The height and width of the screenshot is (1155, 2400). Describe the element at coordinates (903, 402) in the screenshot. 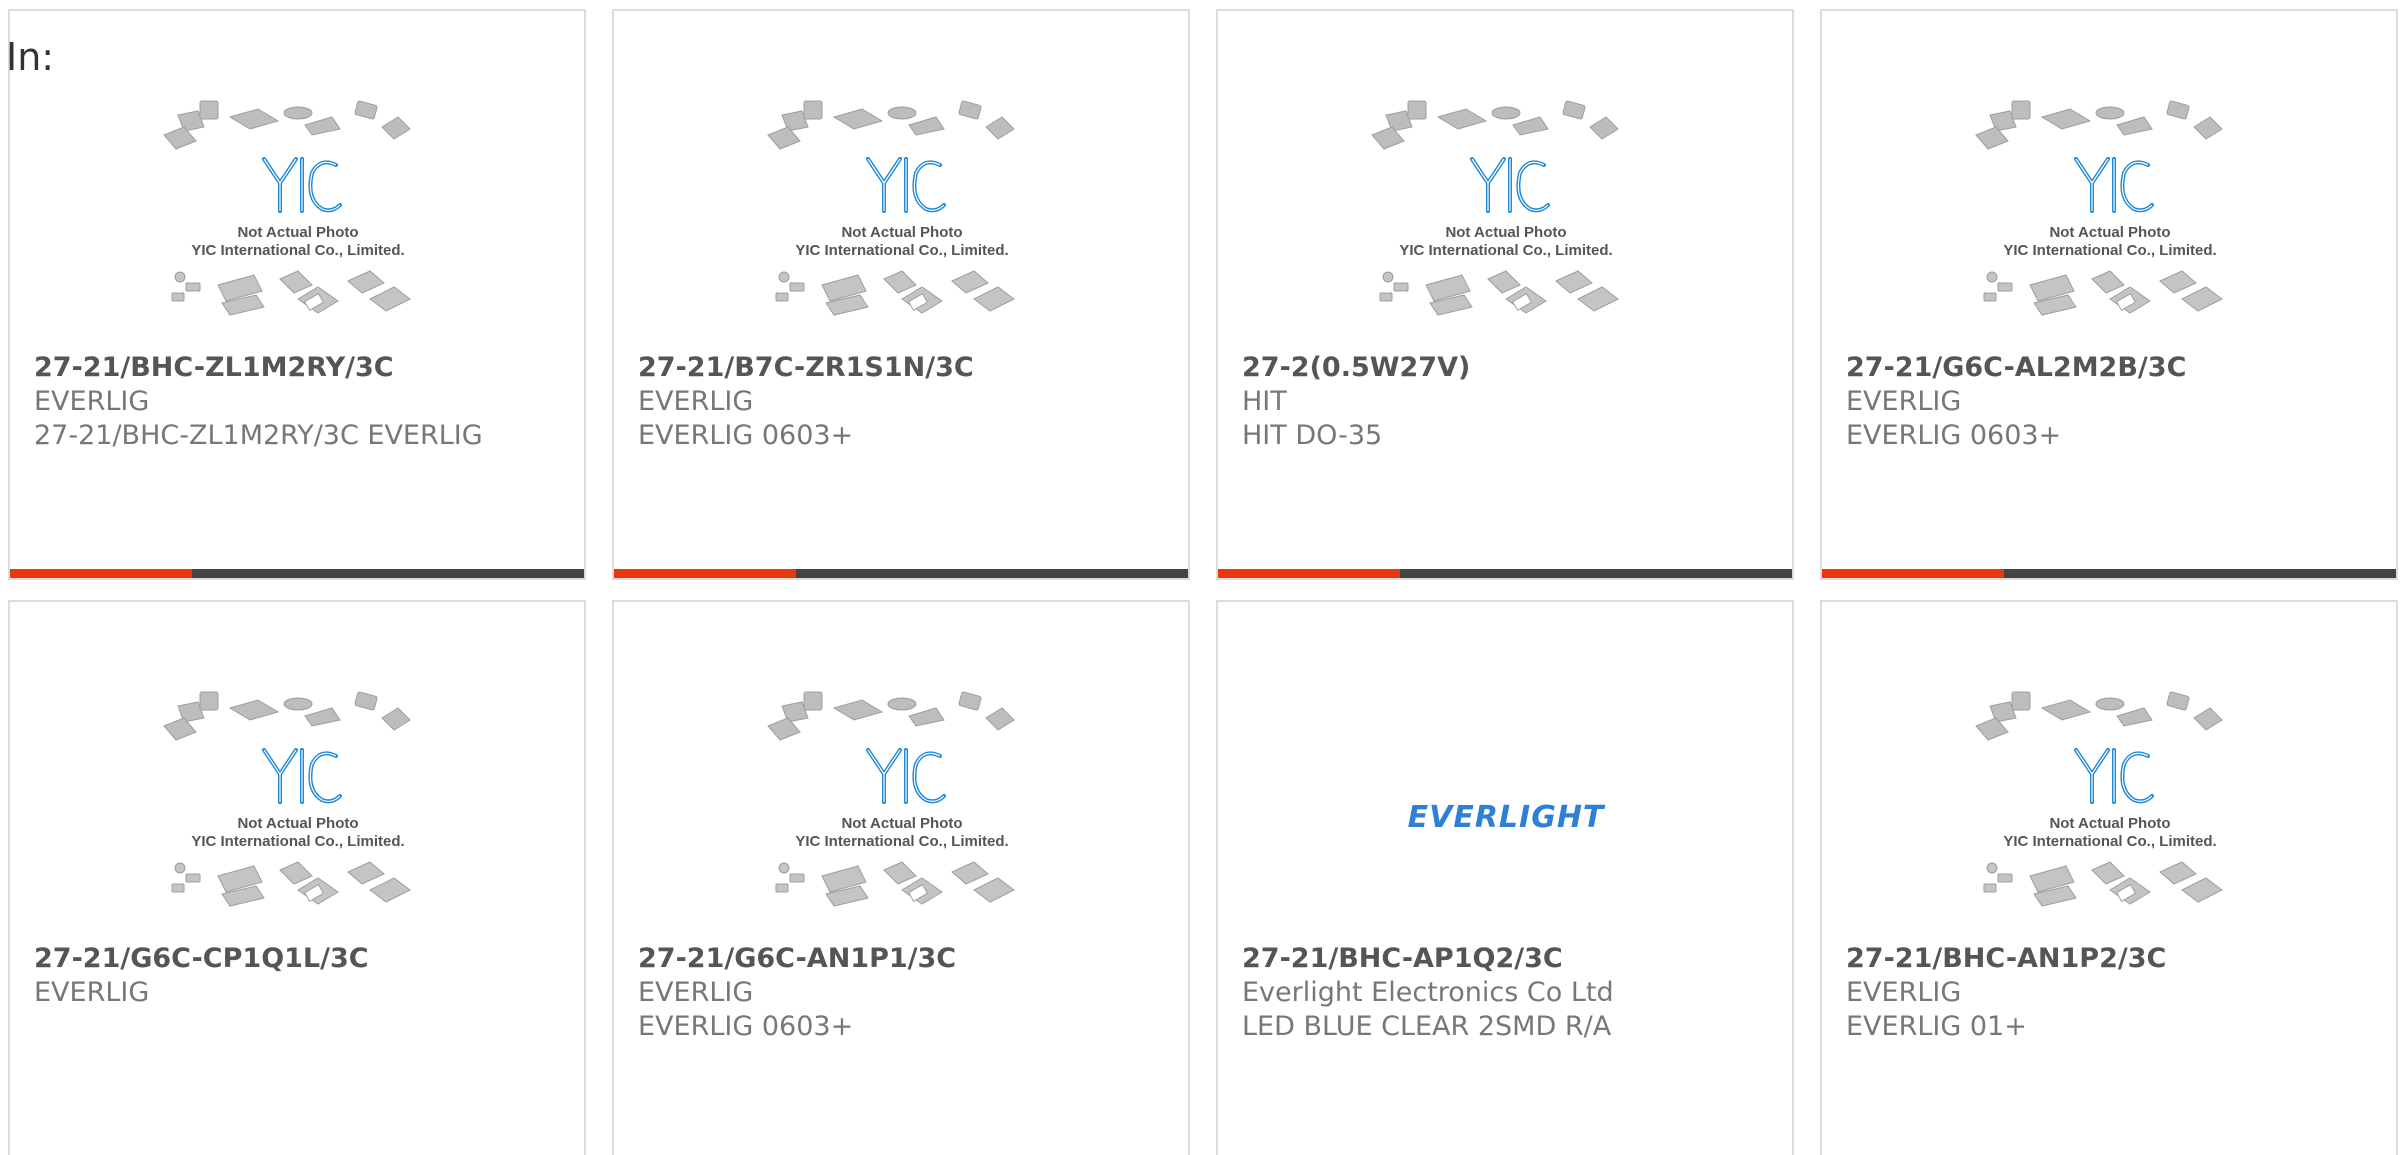

I see `product-info: 27-21/B7C-ZR1S1N/3C EVERLIG EVERLIG 0603+` at that location.